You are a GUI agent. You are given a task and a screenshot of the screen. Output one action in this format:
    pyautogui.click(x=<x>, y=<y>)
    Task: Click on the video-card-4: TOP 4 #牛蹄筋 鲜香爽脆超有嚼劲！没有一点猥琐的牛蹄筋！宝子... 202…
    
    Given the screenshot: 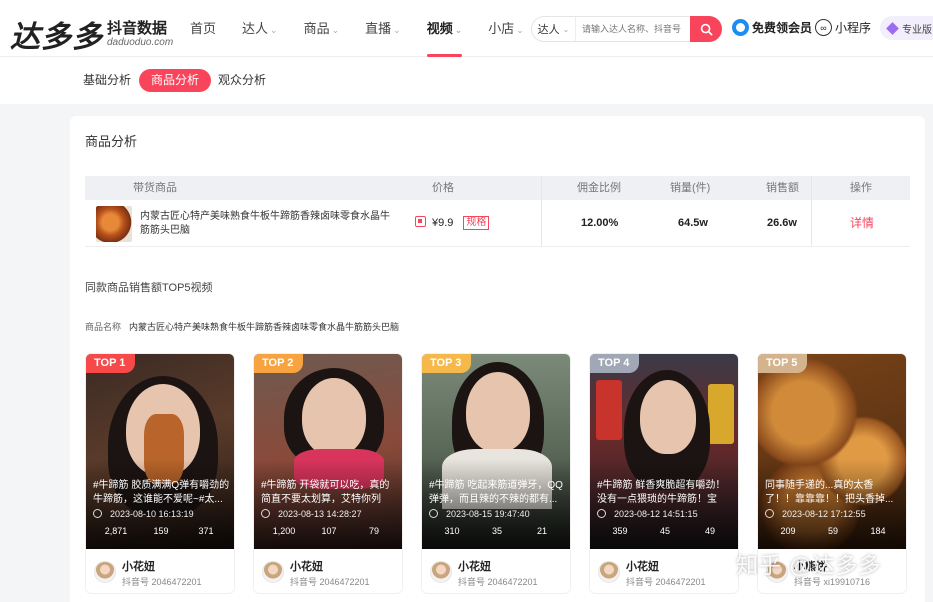 What is the action you would take?
    pyautogui.click(x=664, y=473)
    